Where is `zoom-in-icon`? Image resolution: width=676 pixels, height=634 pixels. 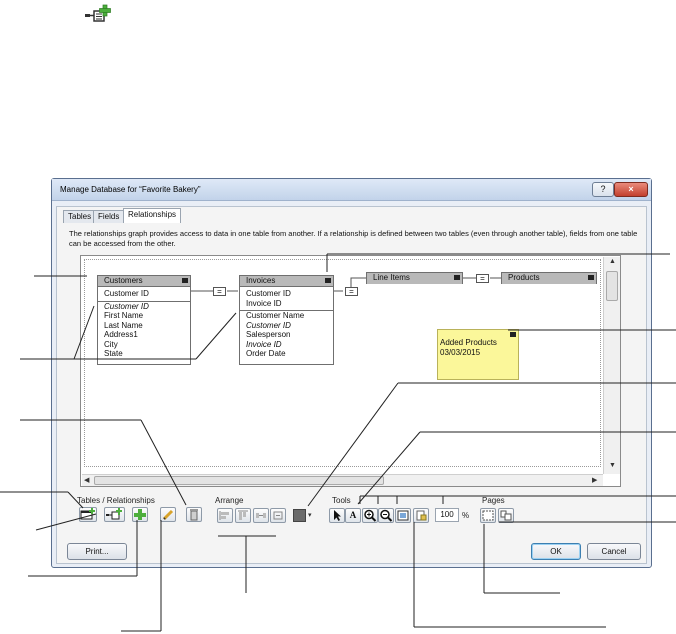 zoom-in-icon is located at coordinates (370, 515).